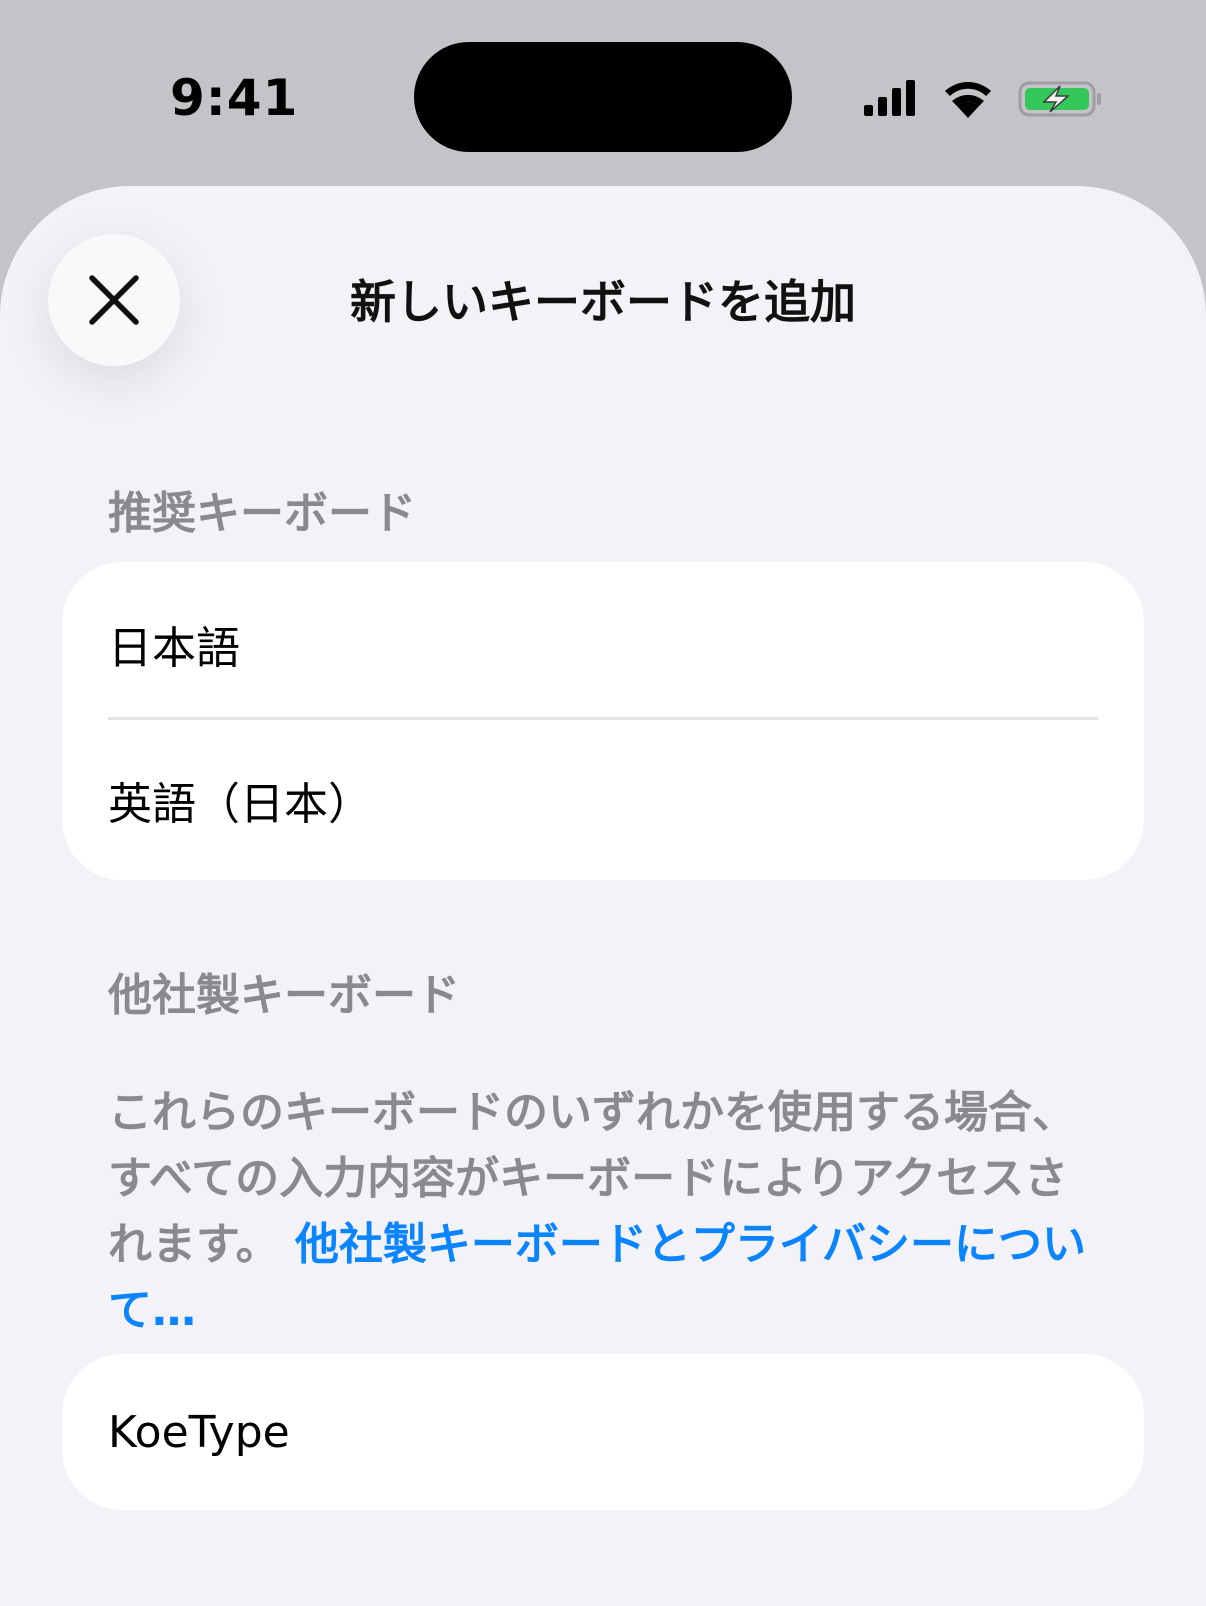 The height and width of the screenshot is (1606, 1206). Describe the element at coordinates (199, 1432) in the screenshot. I see `keyboard-label: KoeType` at that location.